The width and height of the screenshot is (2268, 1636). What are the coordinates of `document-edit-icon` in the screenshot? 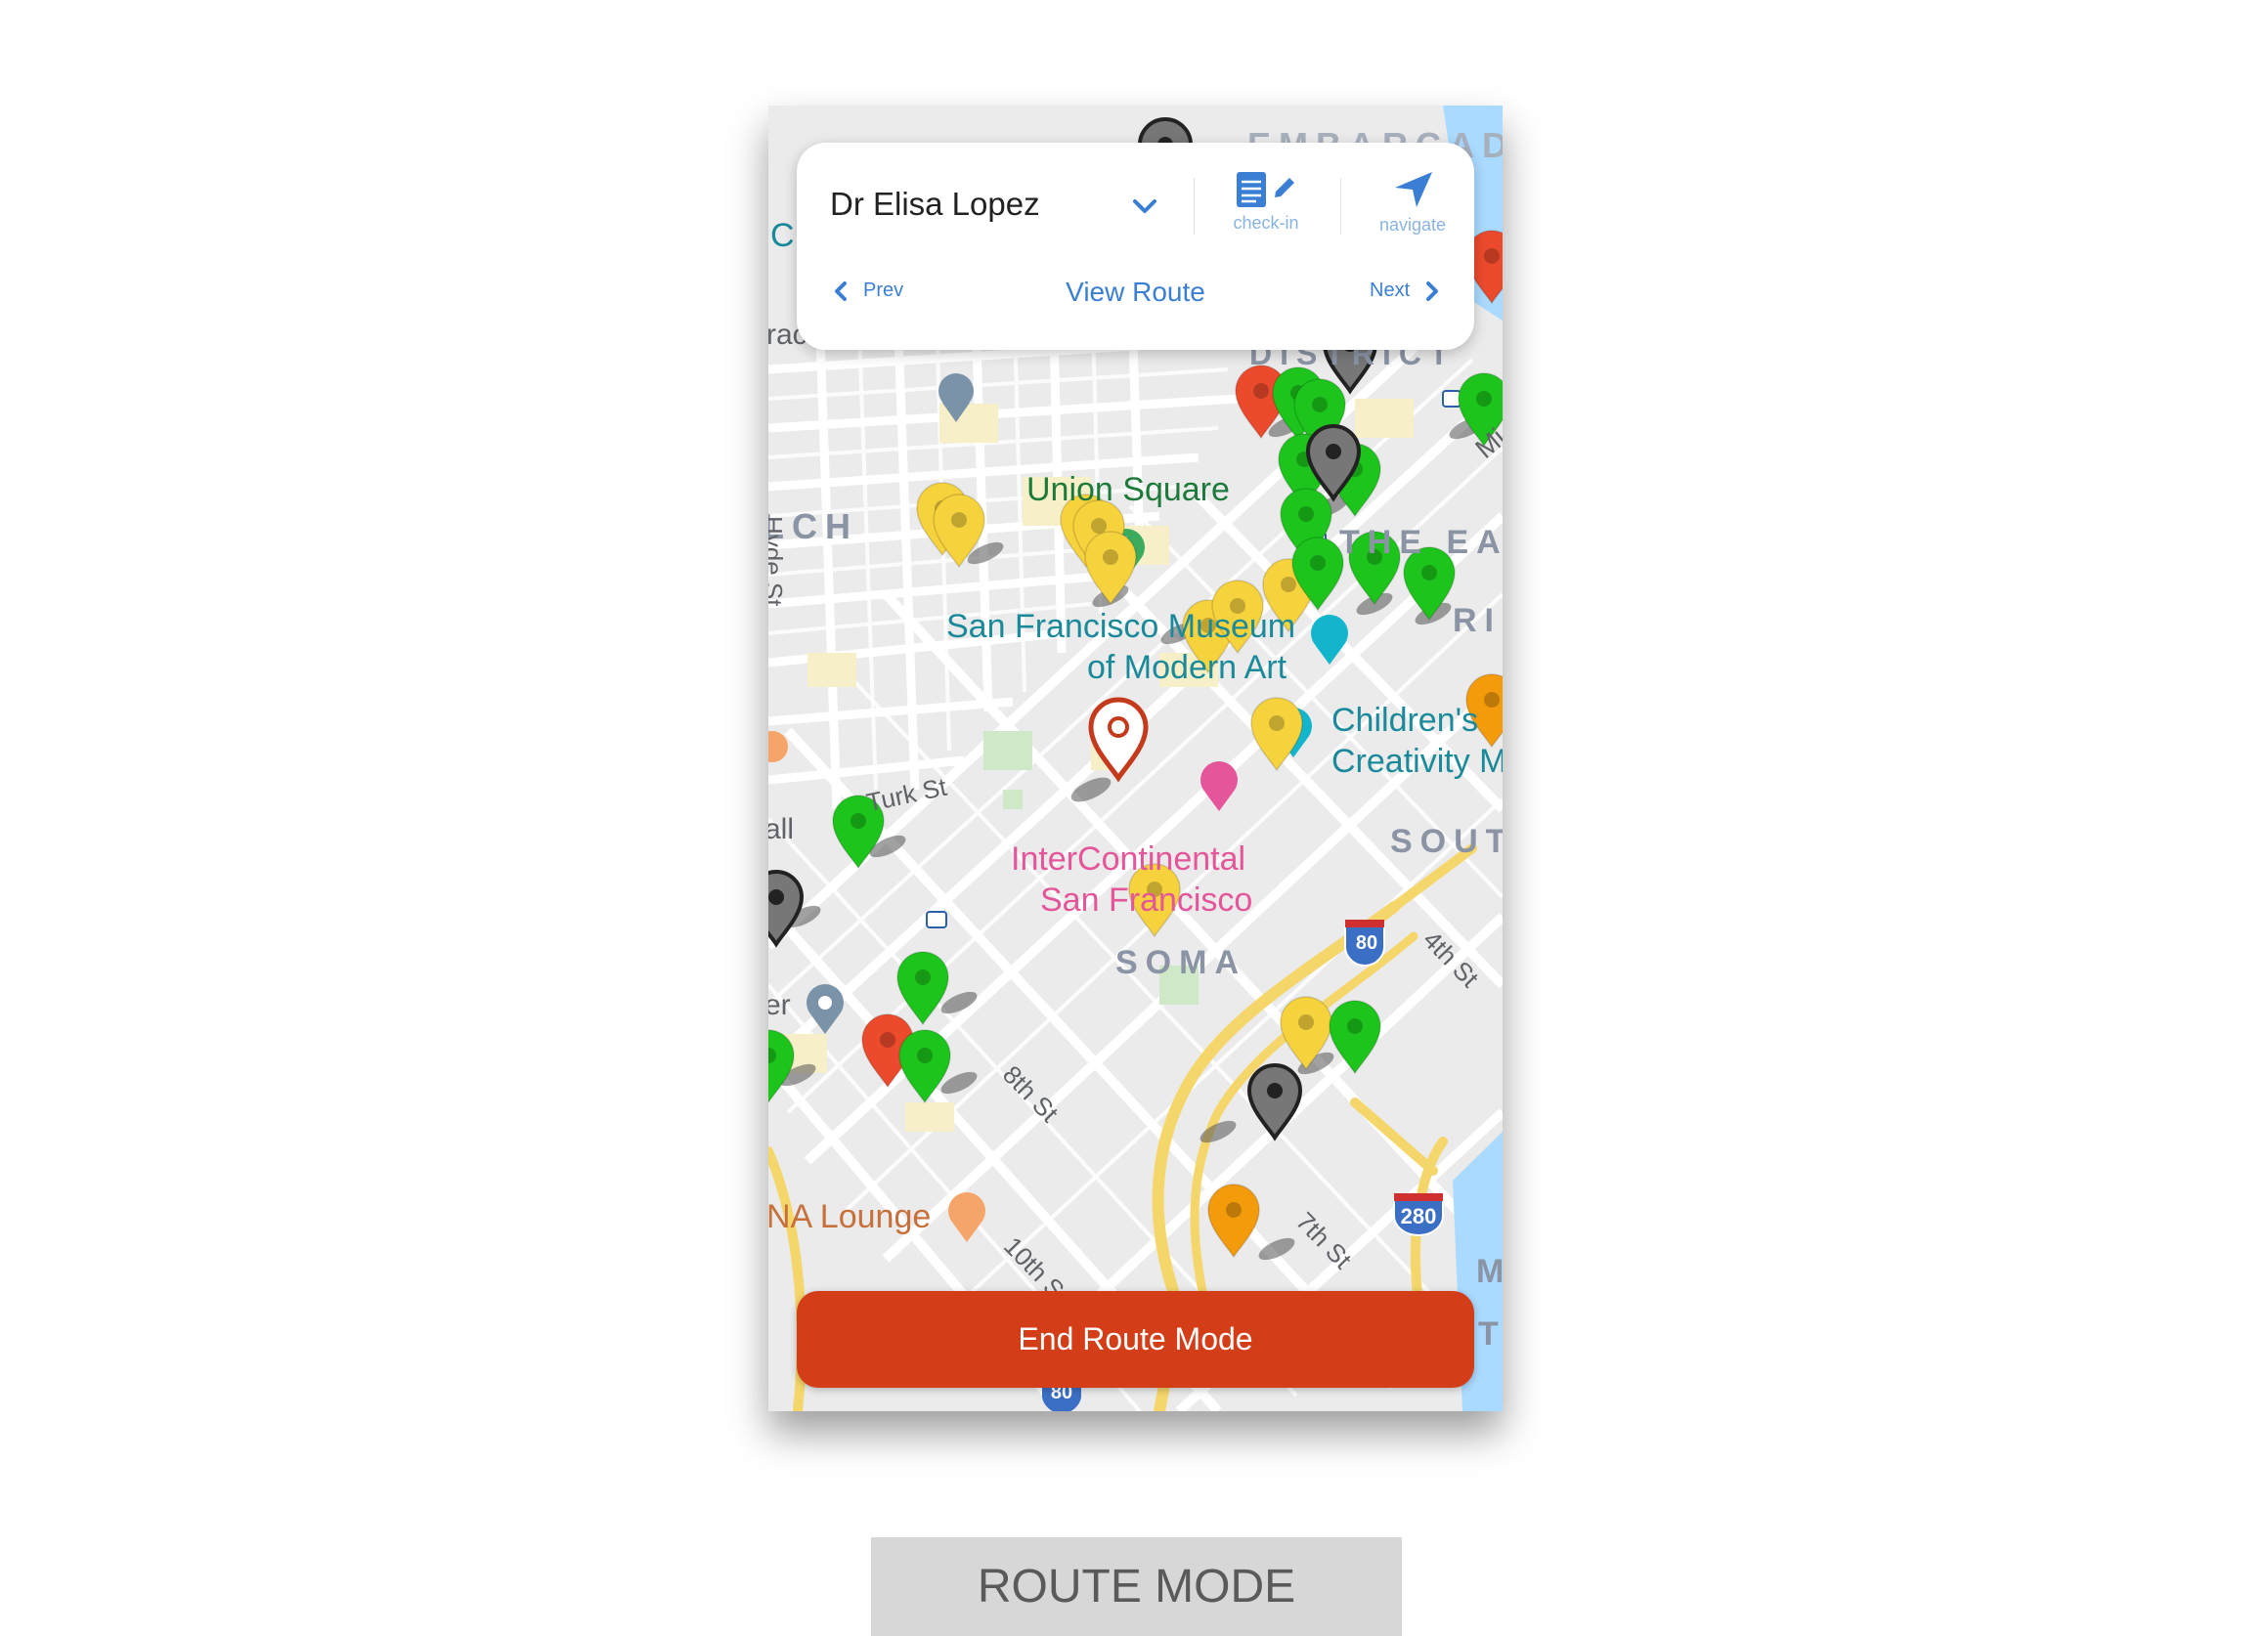 It's located at (1265, 189).